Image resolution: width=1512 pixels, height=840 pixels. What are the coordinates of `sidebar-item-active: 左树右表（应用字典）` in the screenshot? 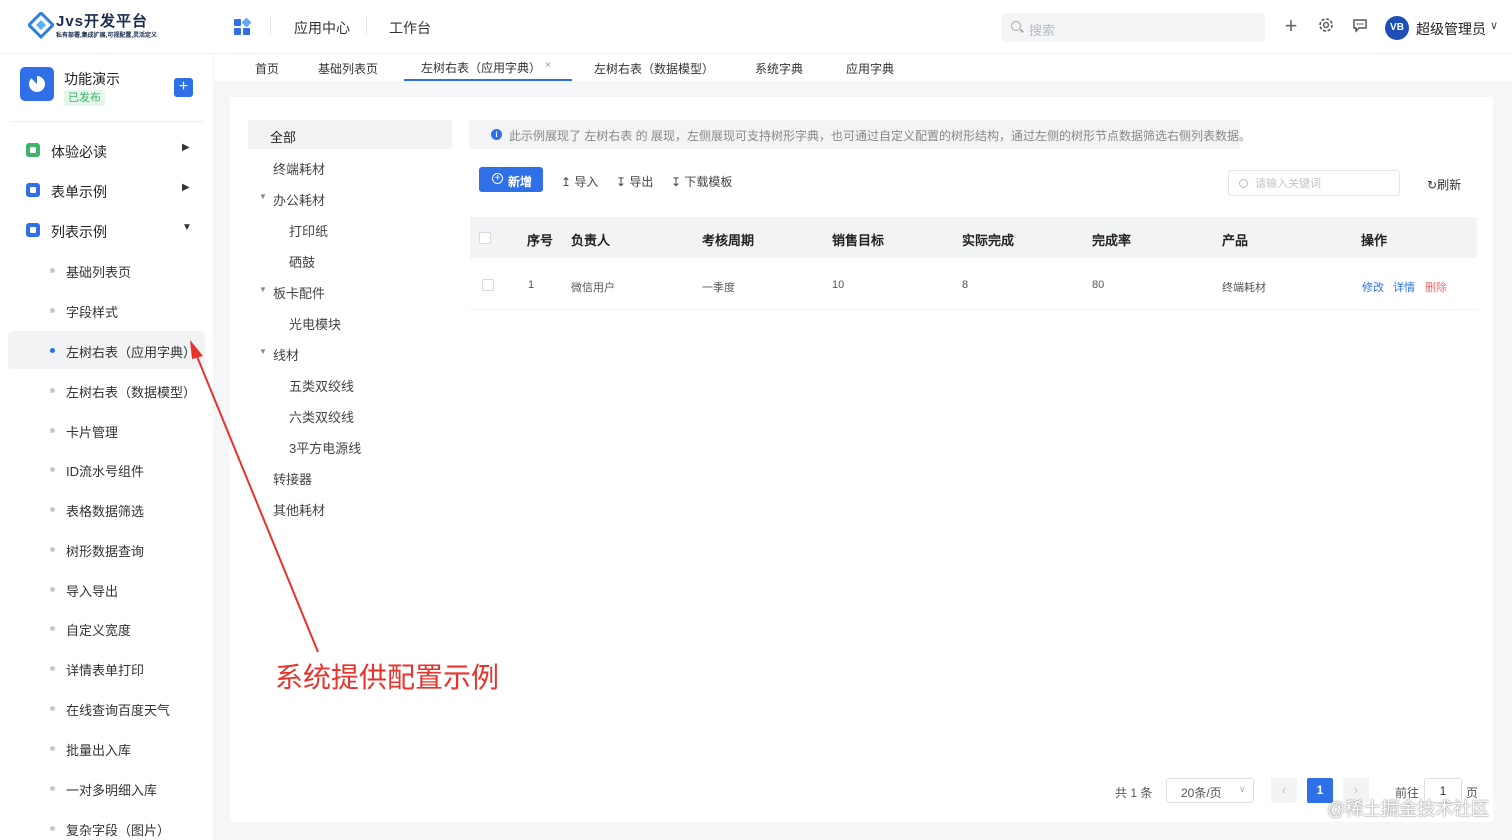 It's located at (106, 350).